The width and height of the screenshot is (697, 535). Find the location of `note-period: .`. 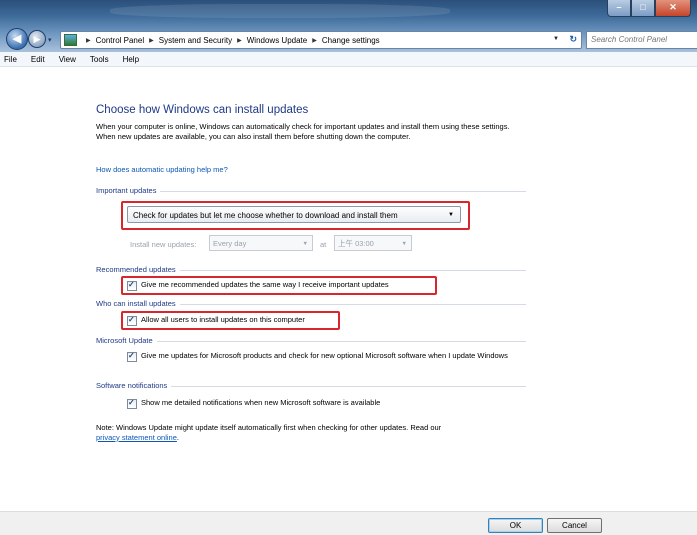

note-period: . is located at coordinates (177, 437).